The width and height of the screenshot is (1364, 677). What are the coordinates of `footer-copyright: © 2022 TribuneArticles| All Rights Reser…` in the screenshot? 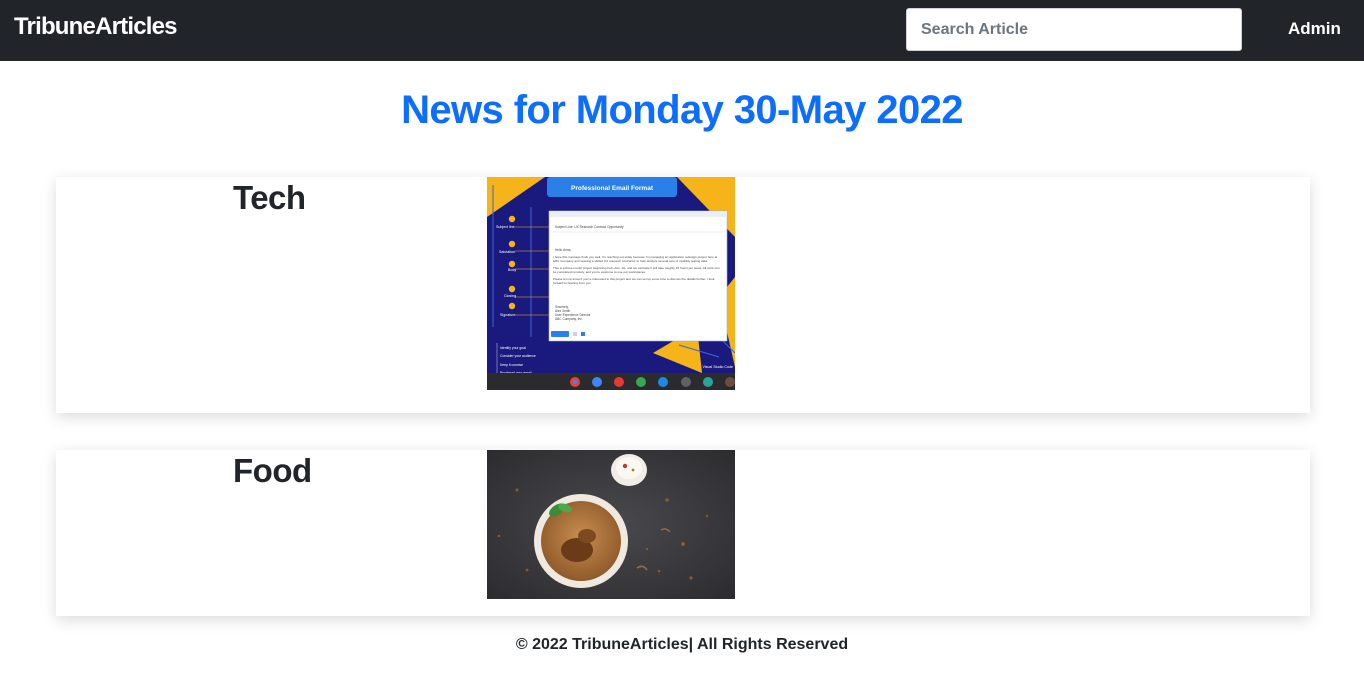 It's located at (682, 644).